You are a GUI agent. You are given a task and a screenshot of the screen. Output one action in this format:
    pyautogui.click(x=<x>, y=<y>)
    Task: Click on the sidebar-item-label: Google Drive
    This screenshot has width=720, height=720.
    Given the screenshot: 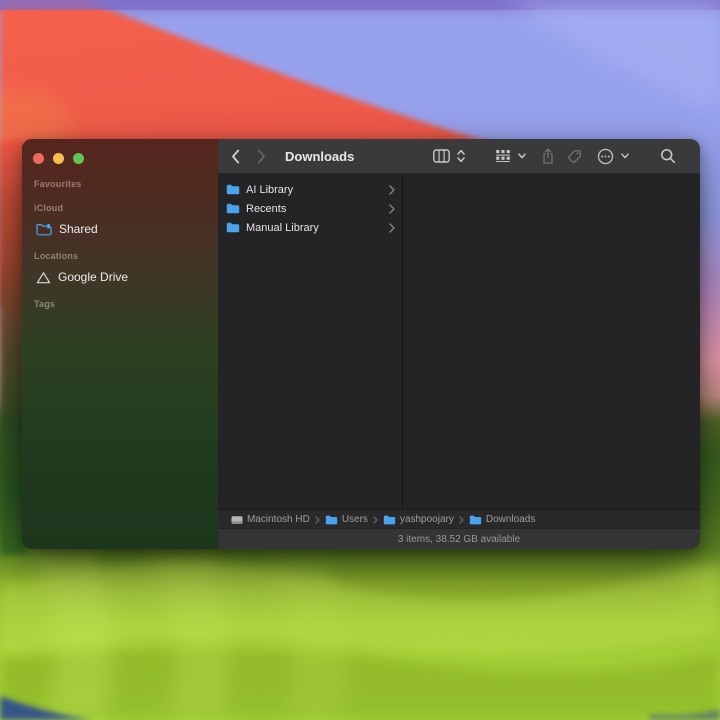 What is the action you would take?
    pyautogui.click(x=93, y=277)
    